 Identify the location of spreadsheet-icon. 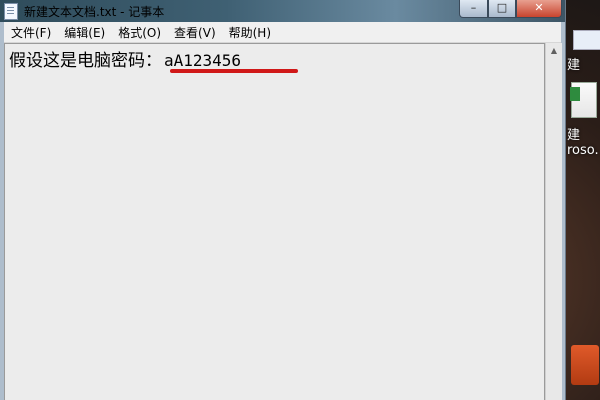
(583, 100).